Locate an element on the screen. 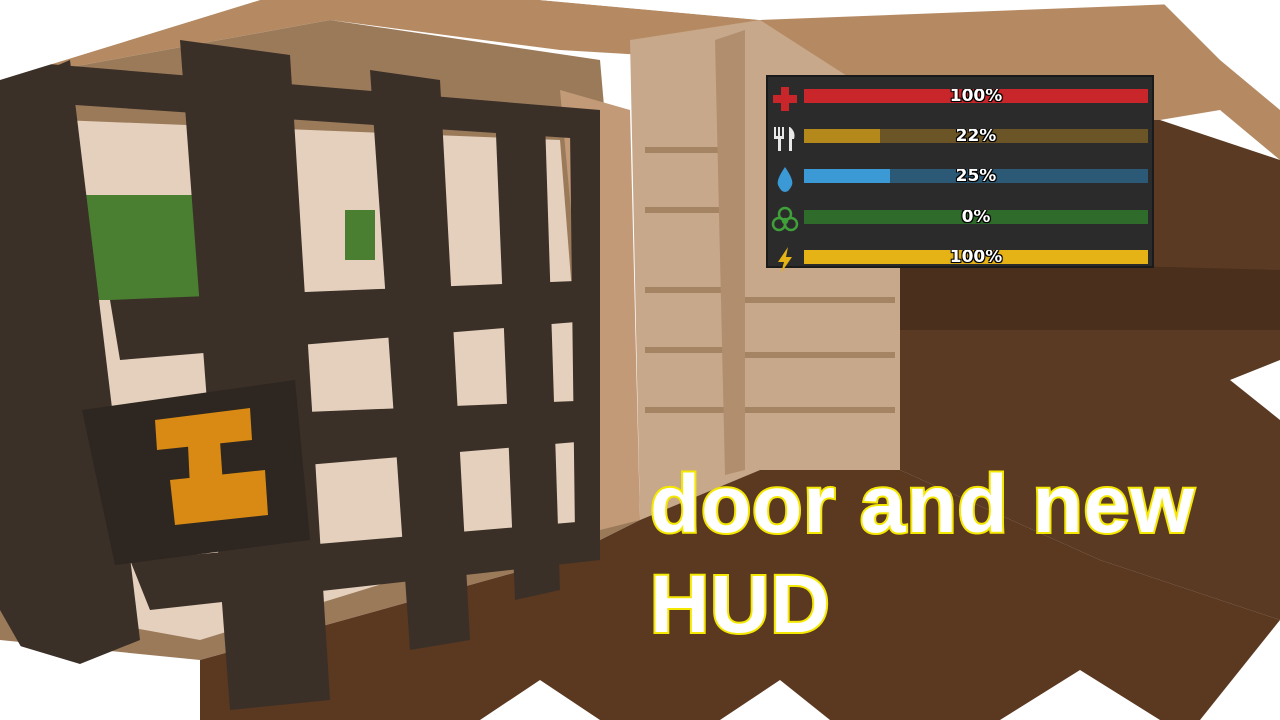  stamina-percent-label: 100% is located at coordinates (976, 256).